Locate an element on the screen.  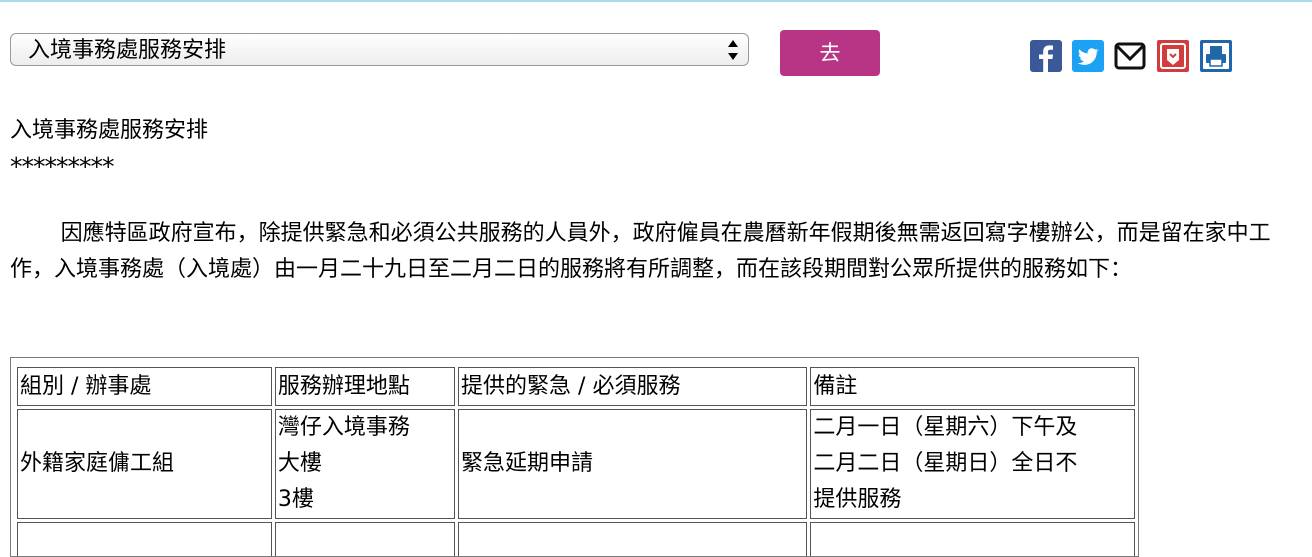
cell-unit: 外籍家庭傭工組 is located at coordinates (144, 464).